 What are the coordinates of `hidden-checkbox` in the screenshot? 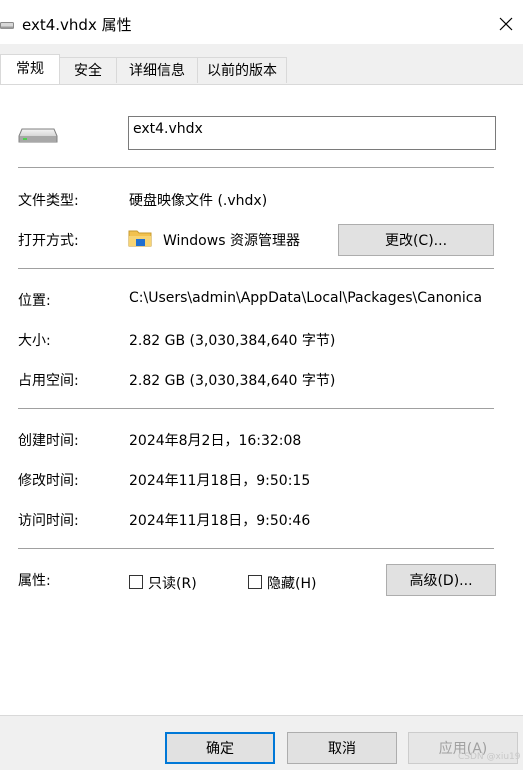 It's located at (255, 582).